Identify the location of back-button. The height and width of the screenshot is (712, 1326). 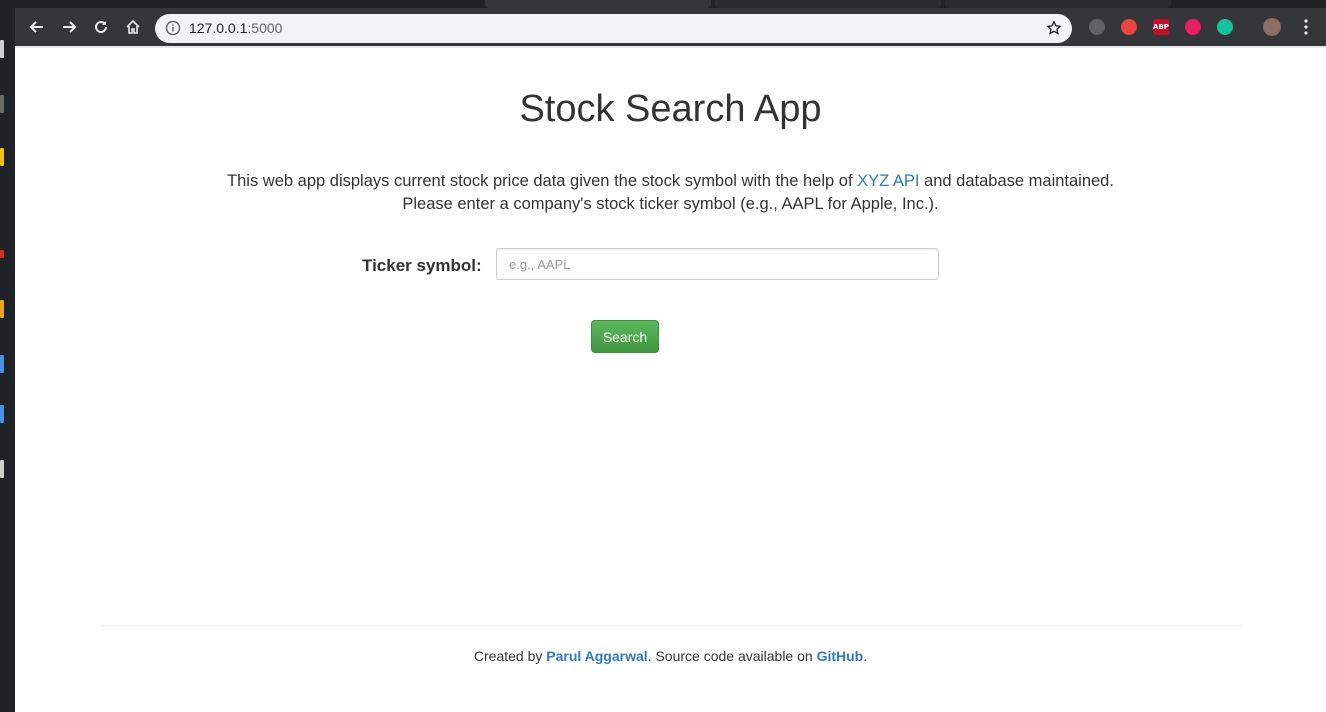
(37, 27).